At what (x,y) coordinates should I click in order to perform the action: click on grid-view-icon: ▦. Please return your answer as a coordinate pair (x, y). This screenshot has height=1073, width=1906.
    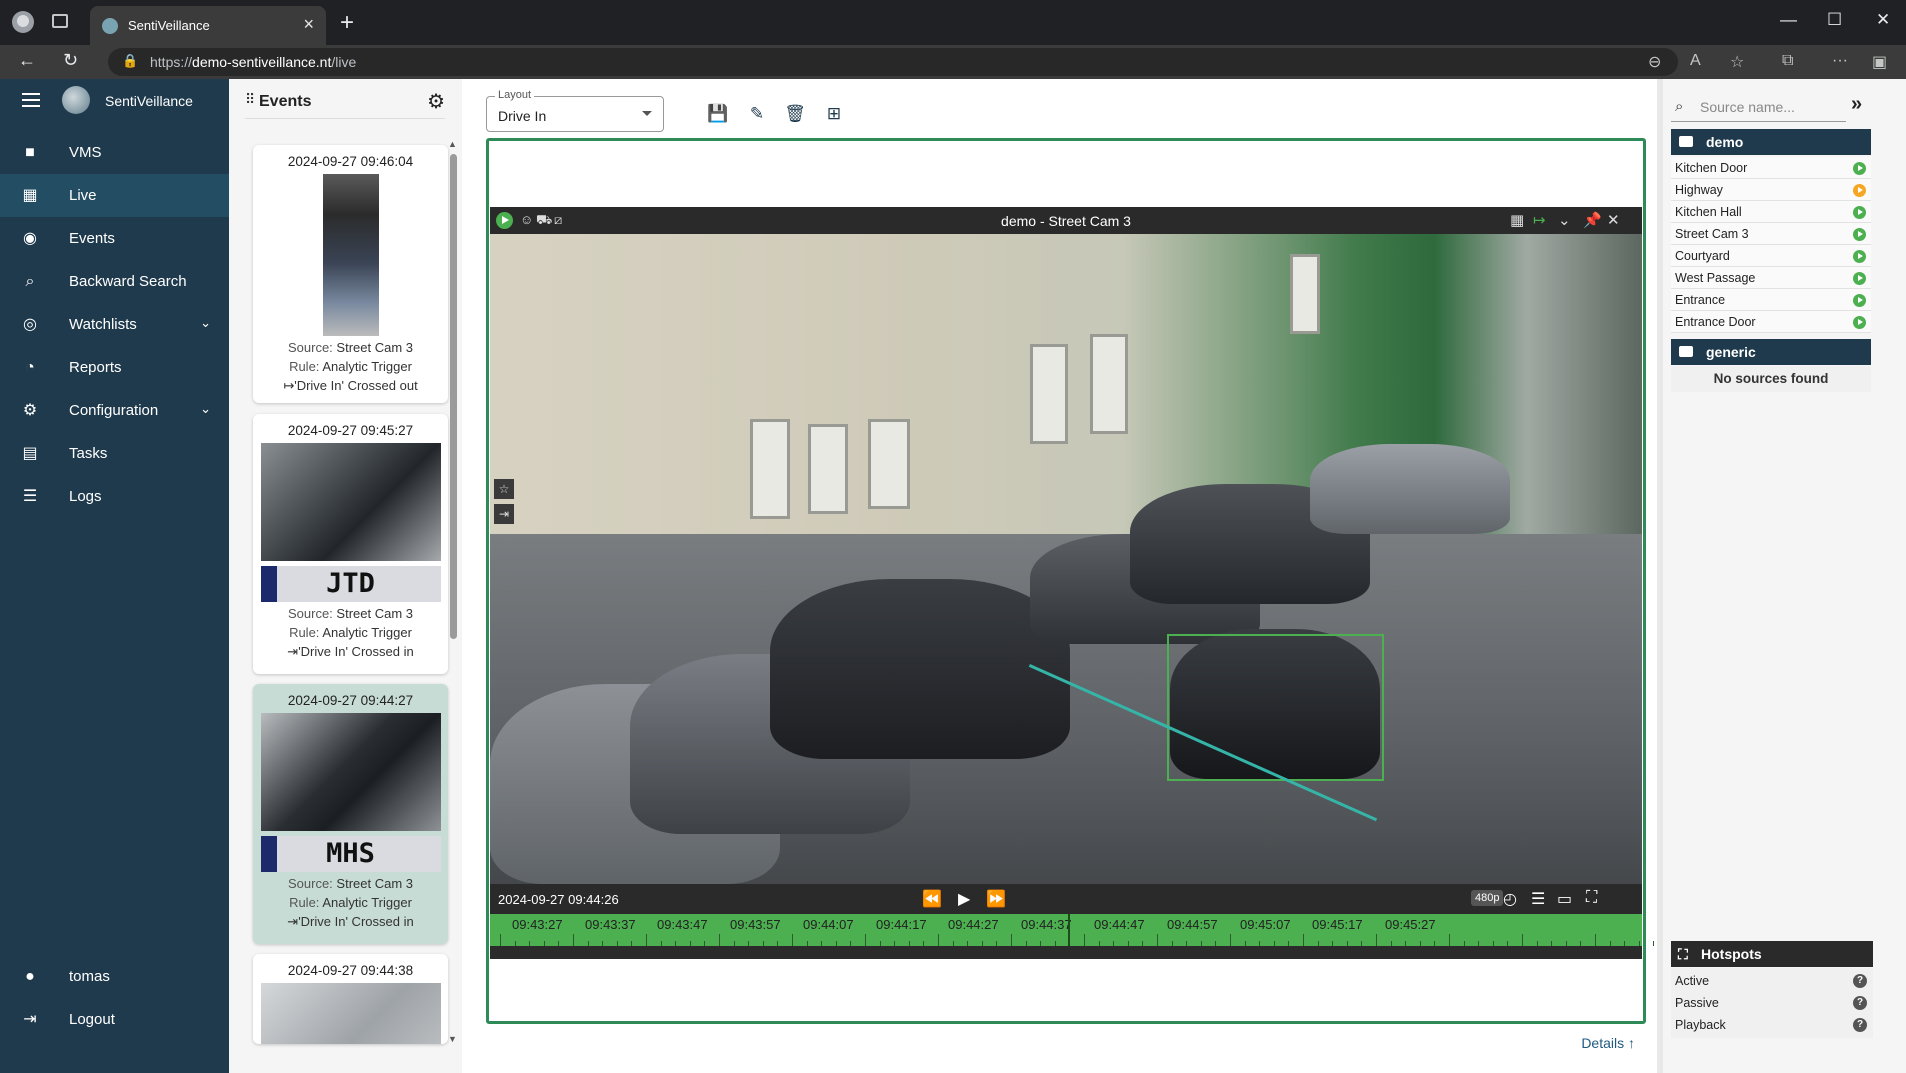
    Looking at the image, I should click on (1517, 220).